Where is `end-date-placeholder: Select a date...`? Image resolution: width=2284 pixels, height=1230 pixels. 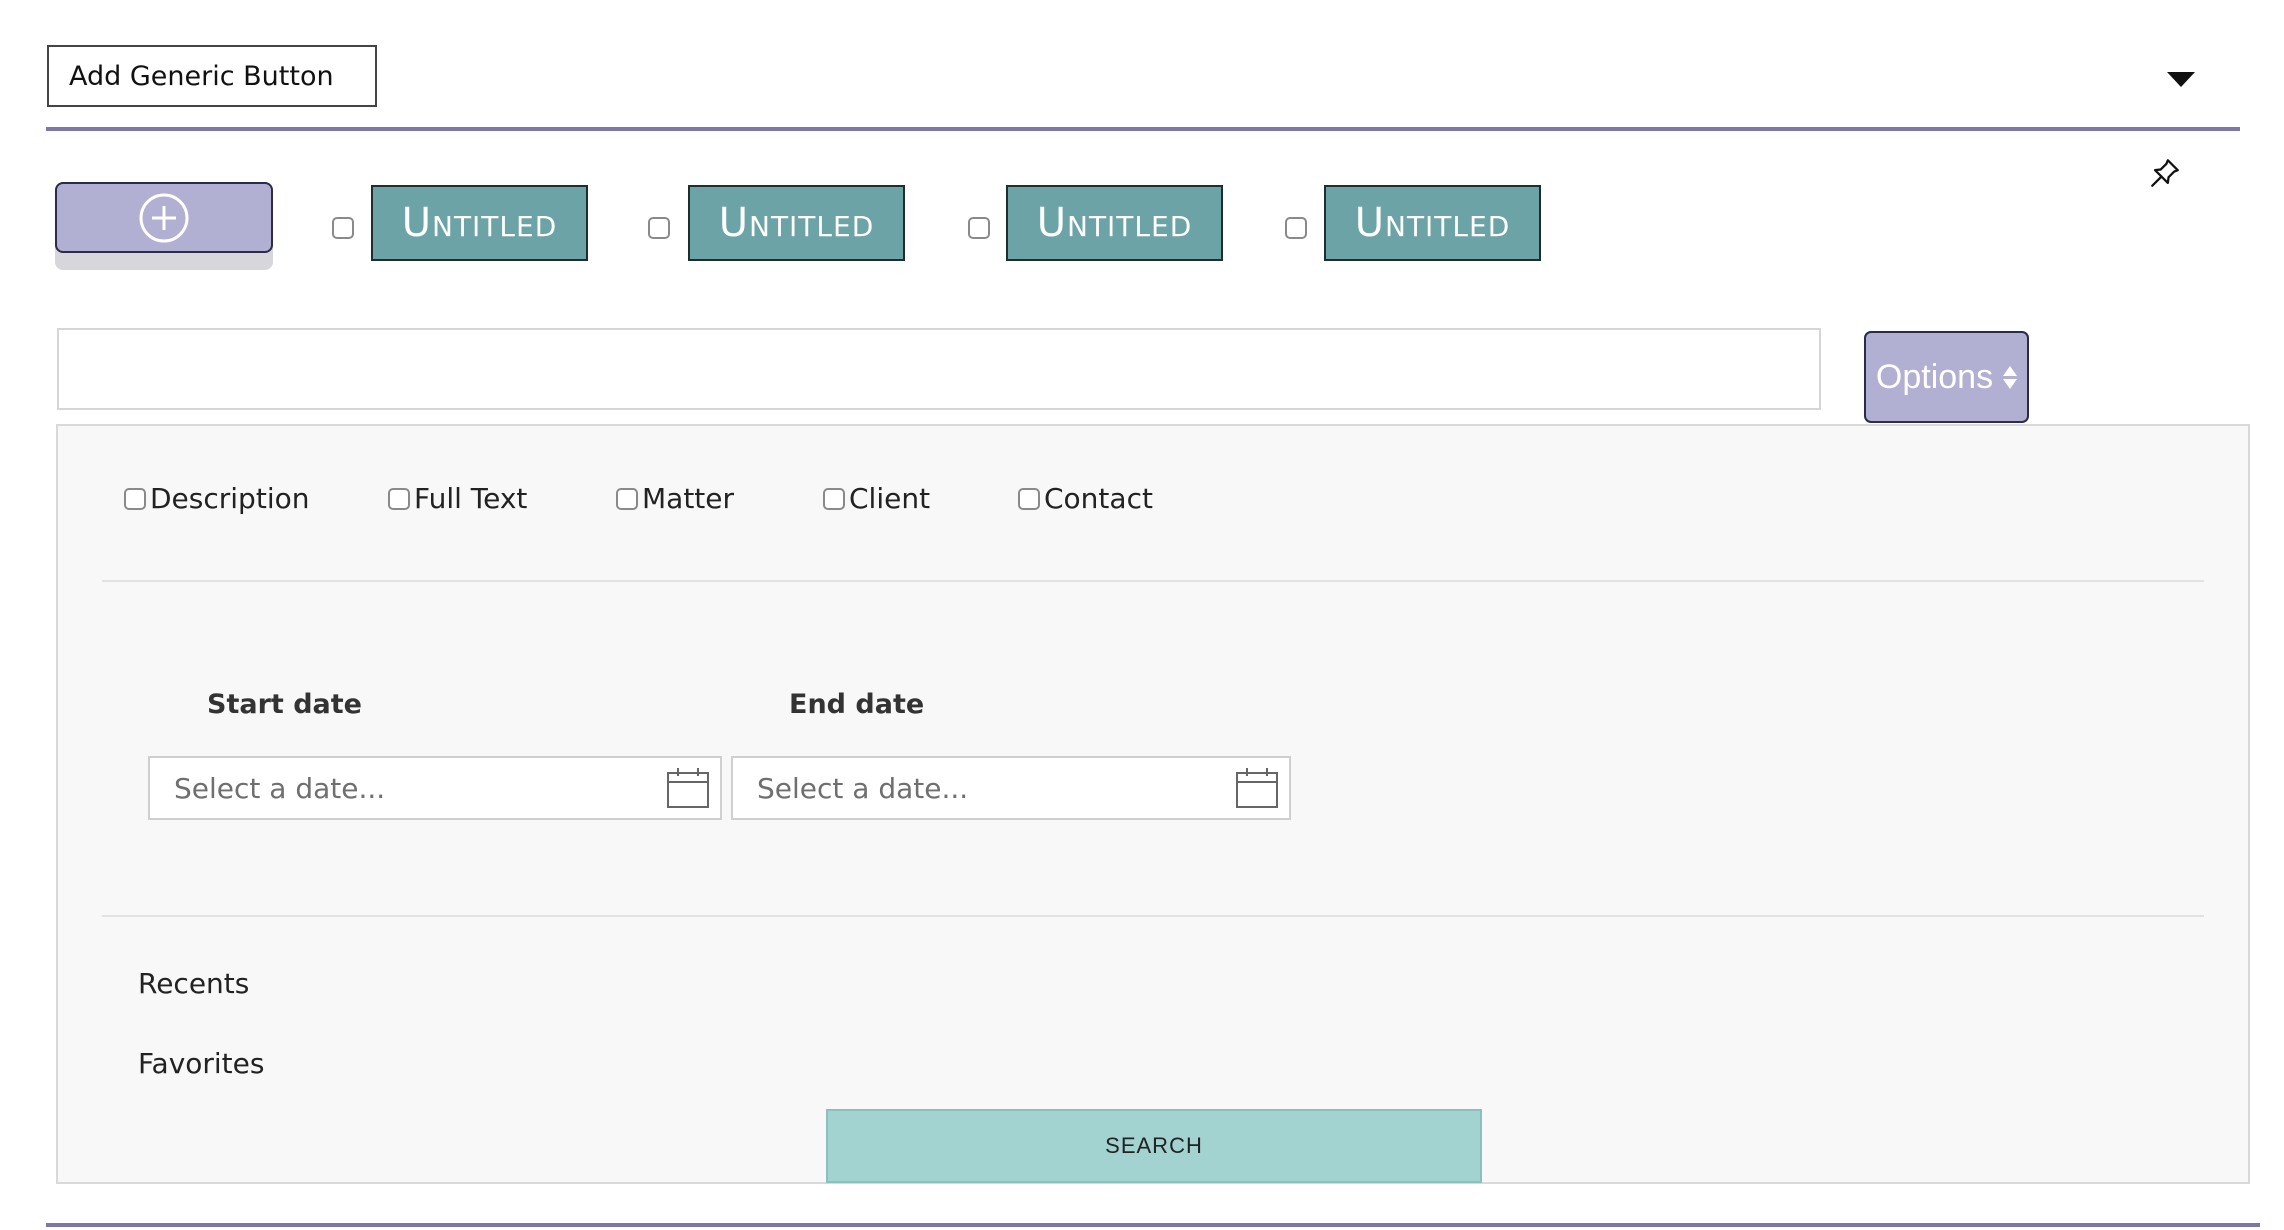
end-date-placeholder: Select a date... is located at coordinates (863, 788).